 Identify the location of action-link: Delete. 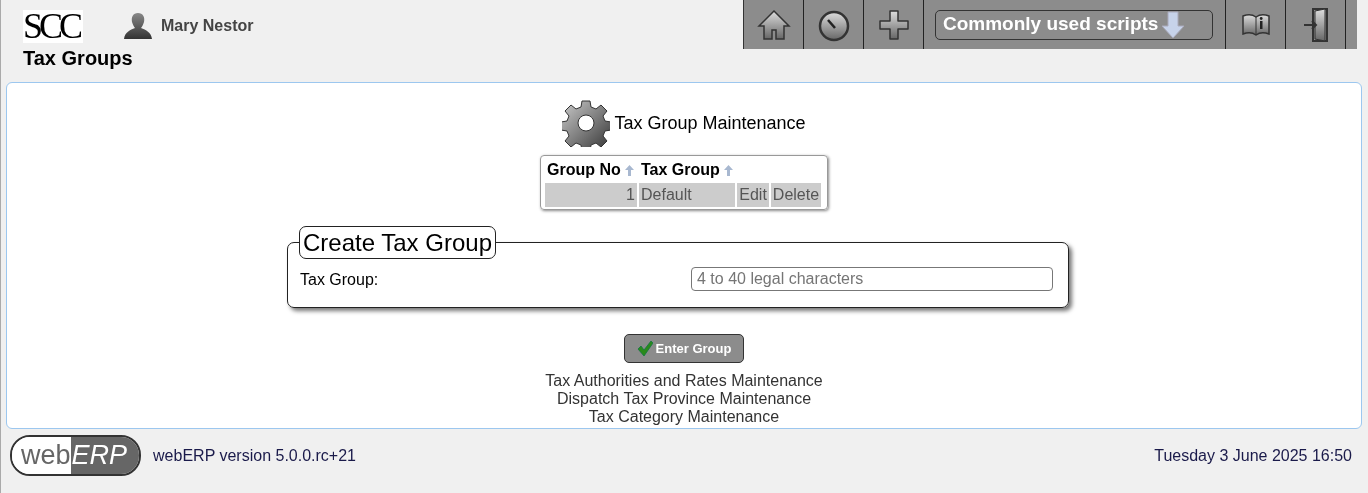
(796, 195).